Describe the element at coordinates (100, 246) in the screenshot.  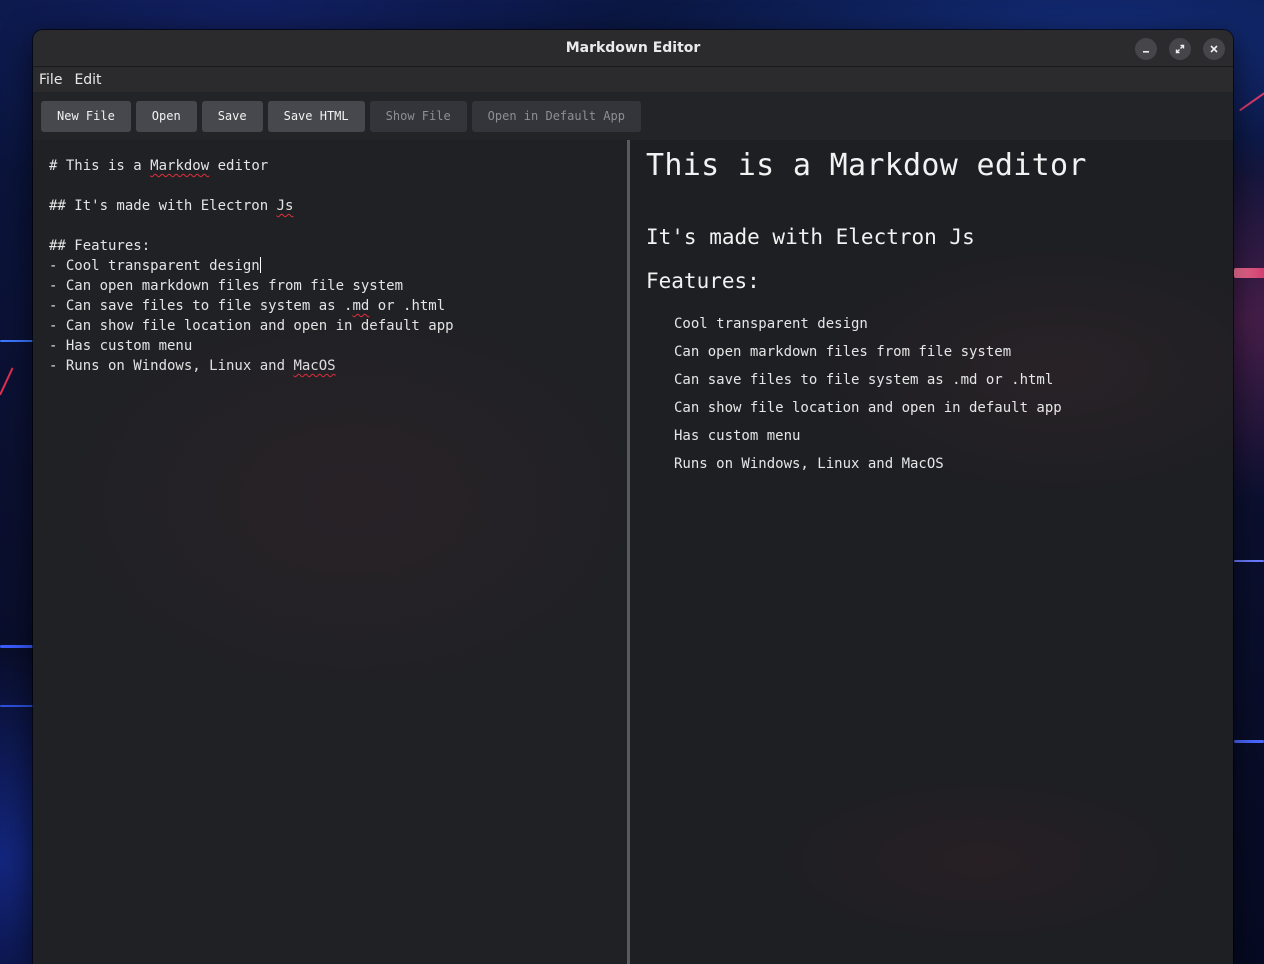
I see `editor-line: ## Features:` at that location.